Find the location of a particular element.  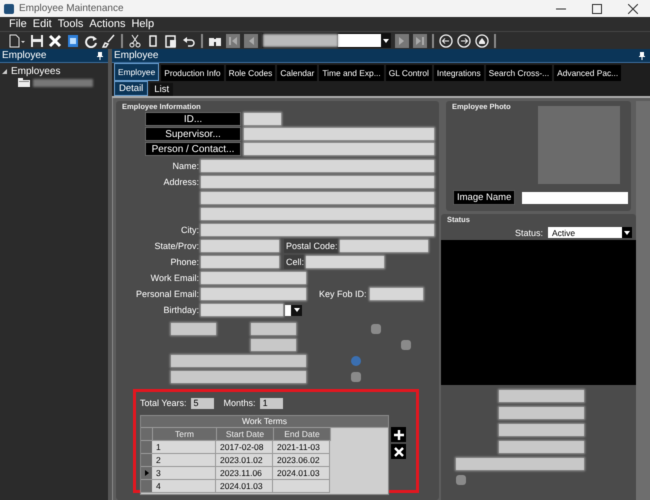

back-icon is located at coordinates (446, 41).